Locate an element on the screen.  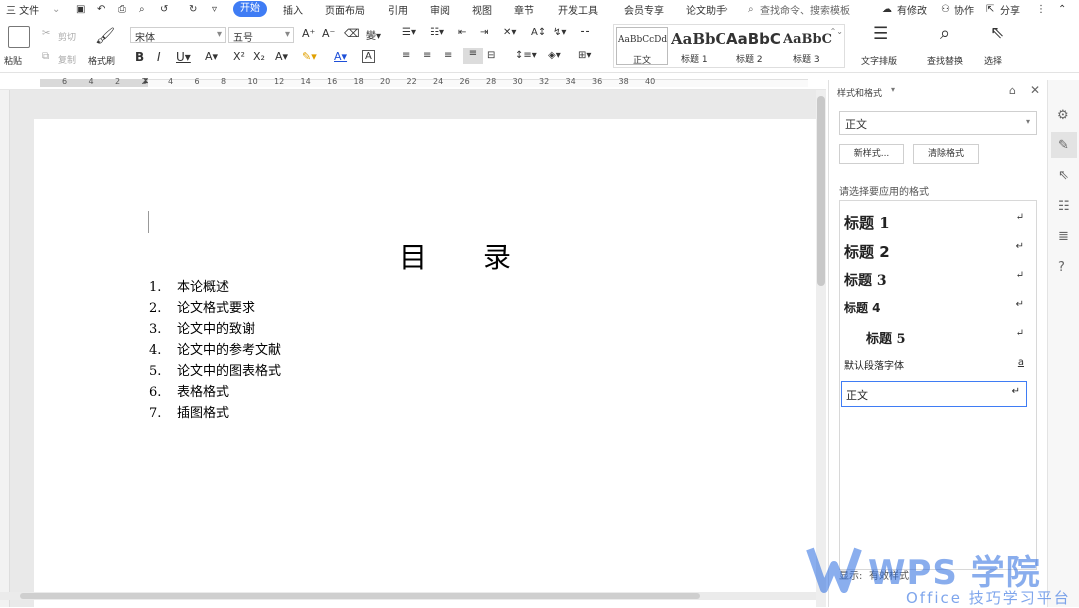
text-layout-icon: ☰ is located at coordinates (880, 34).